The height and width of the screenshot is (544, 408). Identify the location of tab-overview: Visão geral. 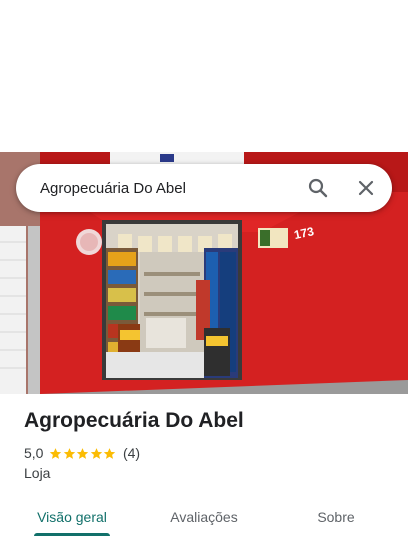
(72, 517).